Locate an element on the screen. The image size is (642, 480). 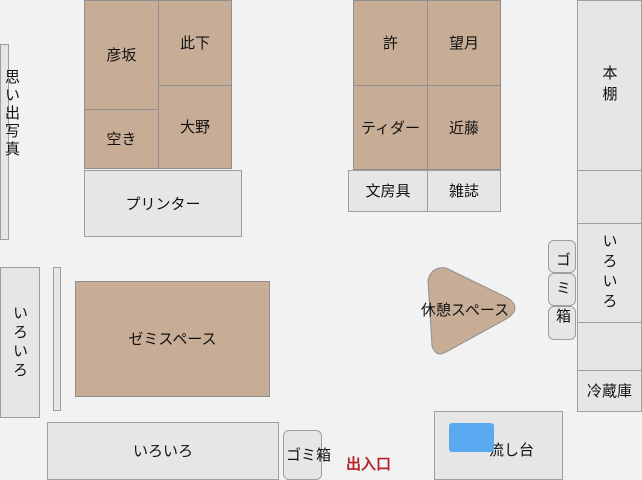
right-shelf-block is located at coordinates (609, 197).